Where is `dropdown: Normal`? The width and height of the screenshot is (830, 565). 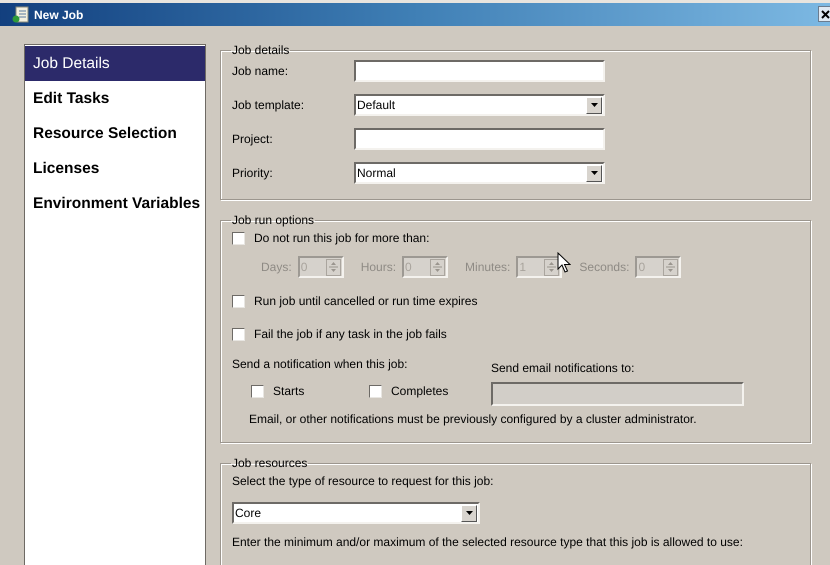
dropdown: Normal is located at coordinates (479, 173).